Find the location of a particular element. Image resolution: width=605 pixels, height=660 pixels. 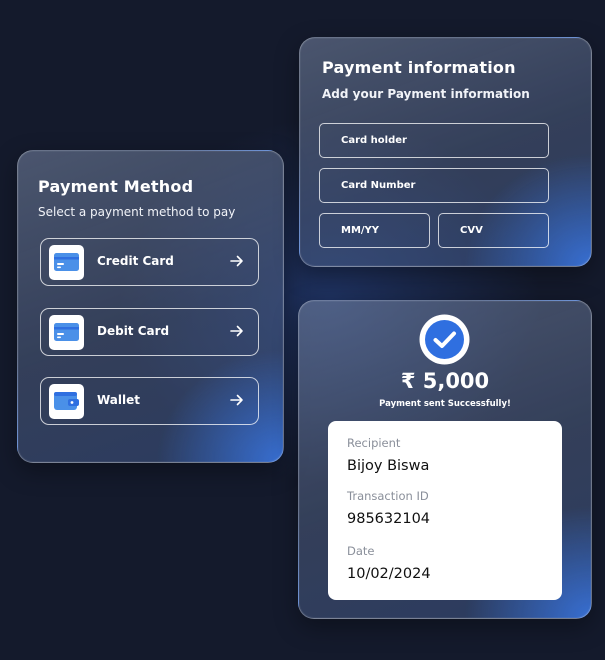

debit-card-icon is located at coordinates (66, 332).